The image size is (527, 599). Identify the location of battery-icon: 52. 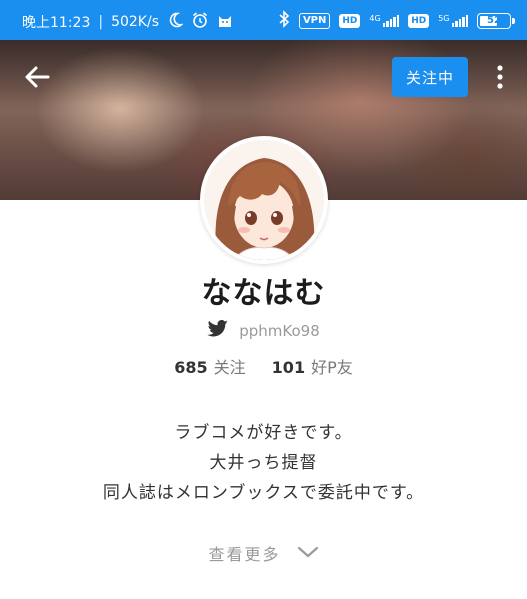
(496, 21).